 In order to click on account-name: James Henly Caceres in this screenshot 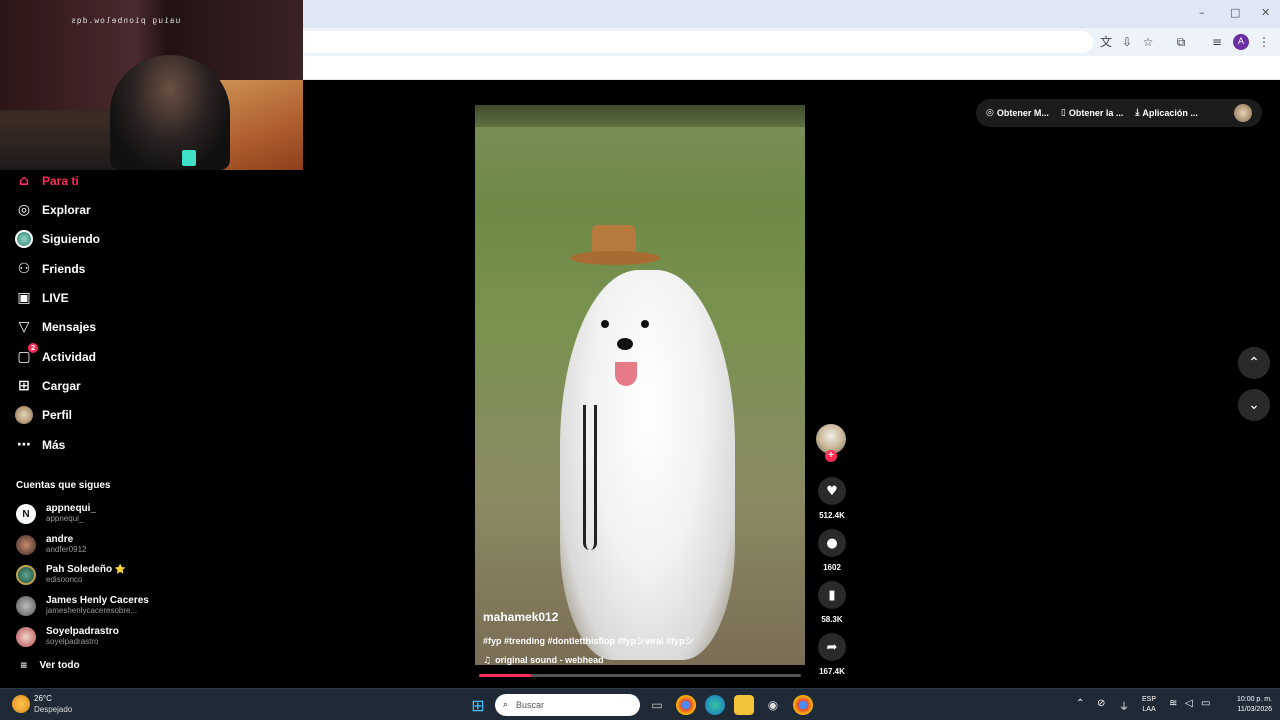, I will do `click(97, 600)`.